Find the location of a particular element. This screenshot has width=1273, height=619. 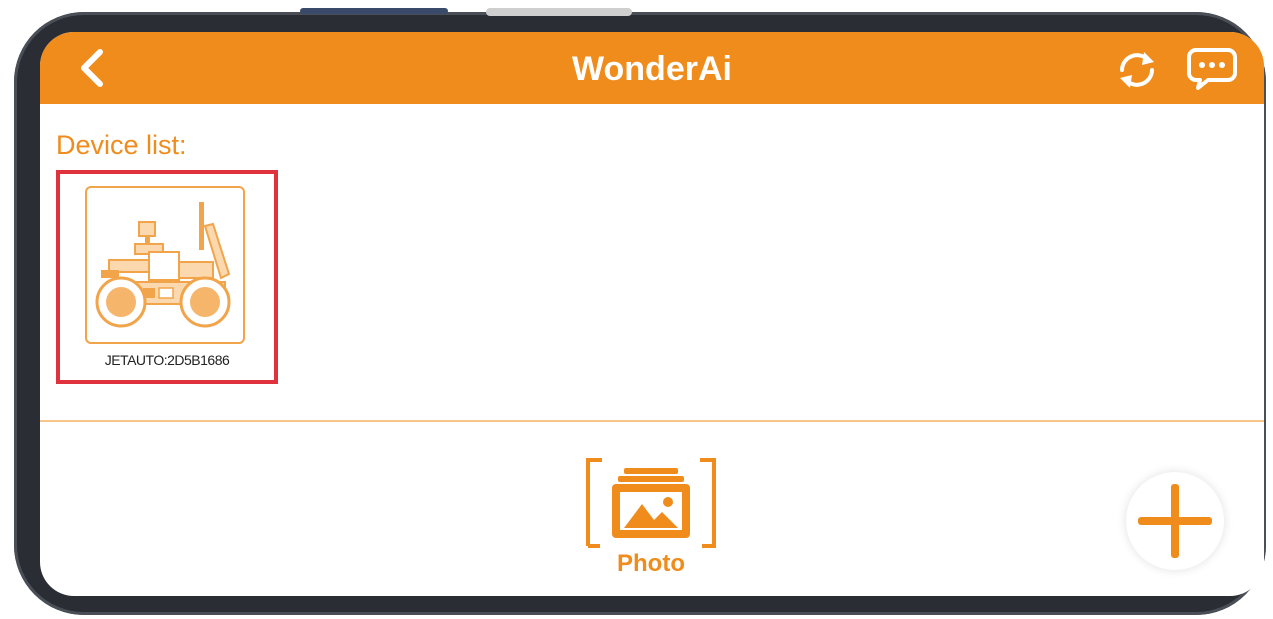

app-title: WonderAi is located at coordinates (652, 69).